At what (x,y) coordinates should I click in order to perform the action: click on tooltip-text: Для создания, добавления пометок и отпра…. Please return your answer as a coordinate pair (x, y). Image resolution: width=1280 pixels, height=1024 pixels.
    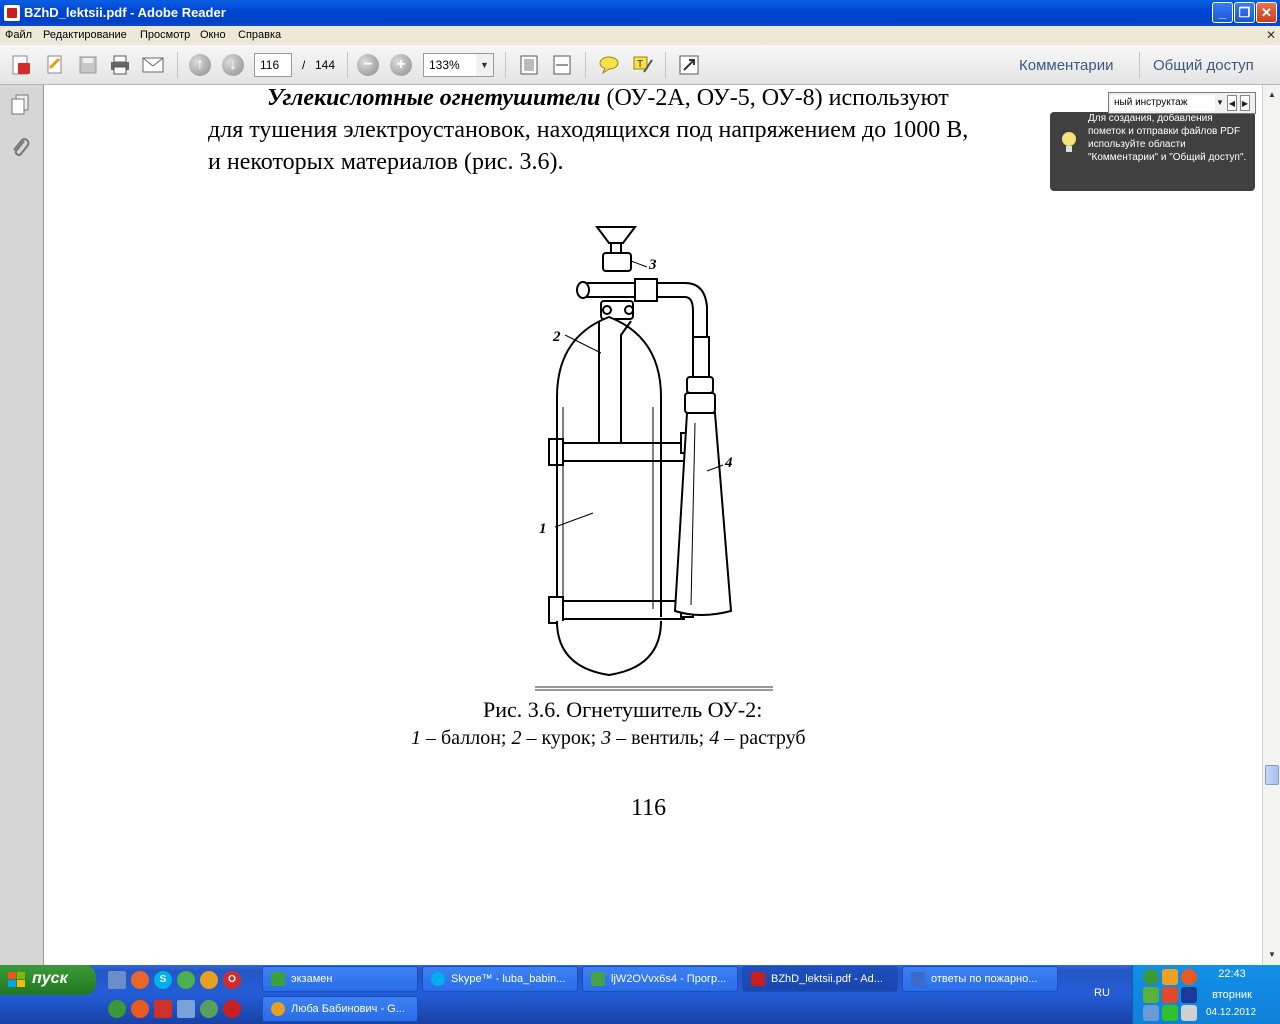
    Looking at the image, I should click on (1167, 138).